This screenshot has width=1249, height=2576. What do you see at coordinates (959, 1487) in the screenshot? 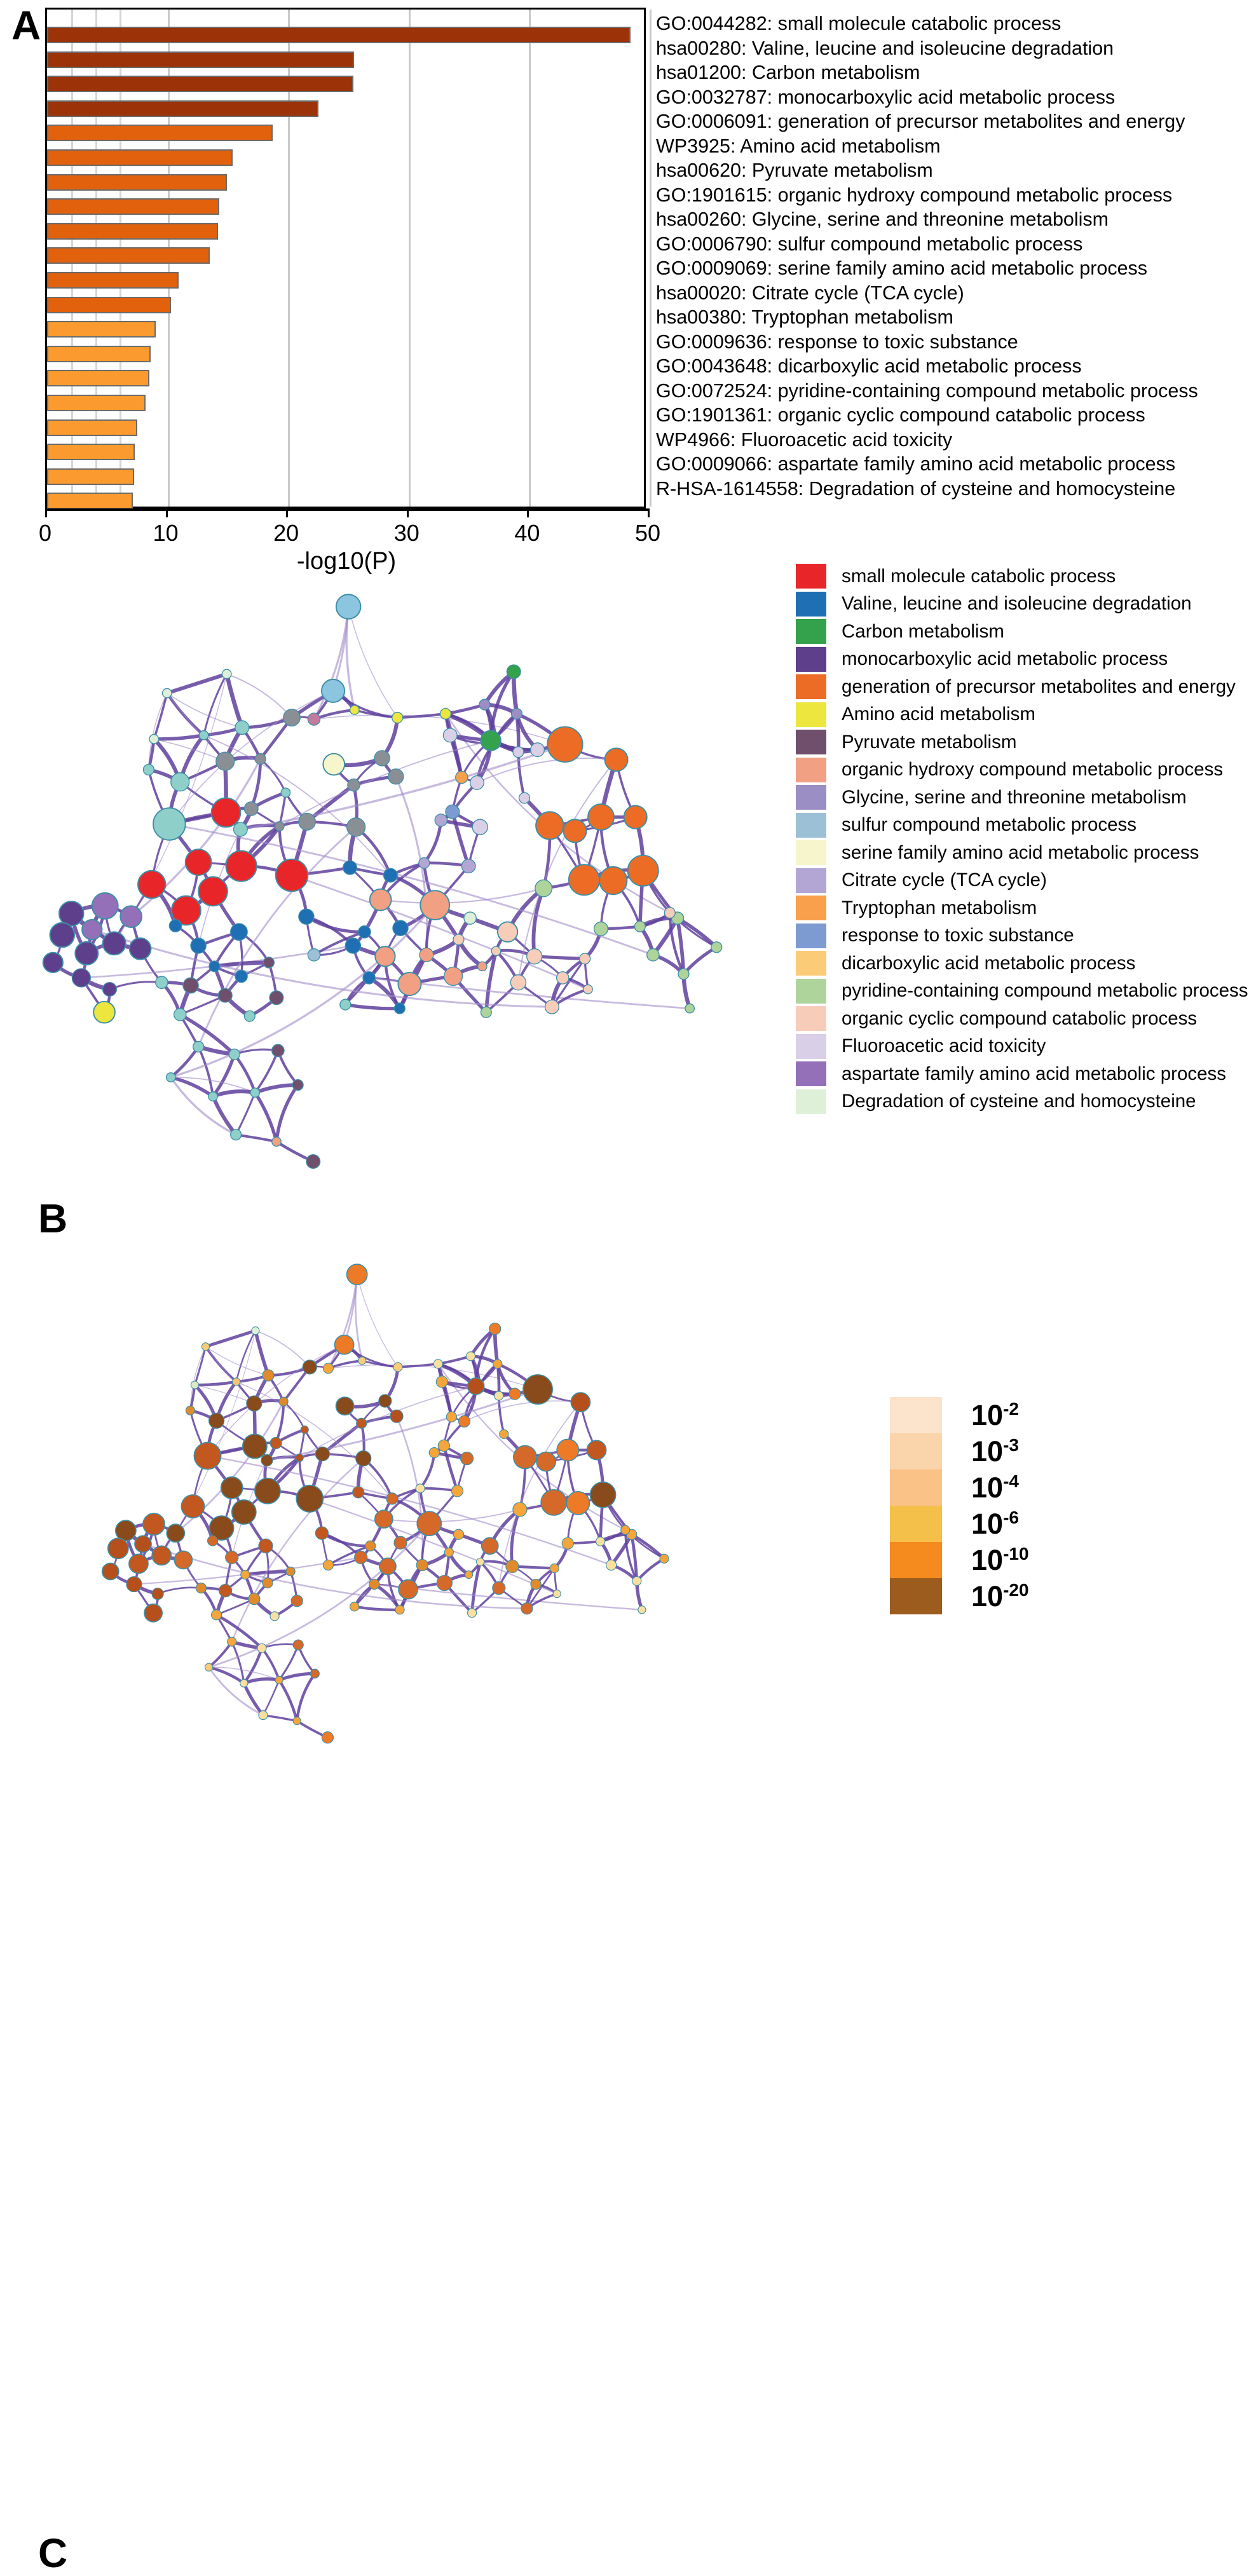
I see `pvalue-scale-item: 10-4` at bounding box center [959, 1487].